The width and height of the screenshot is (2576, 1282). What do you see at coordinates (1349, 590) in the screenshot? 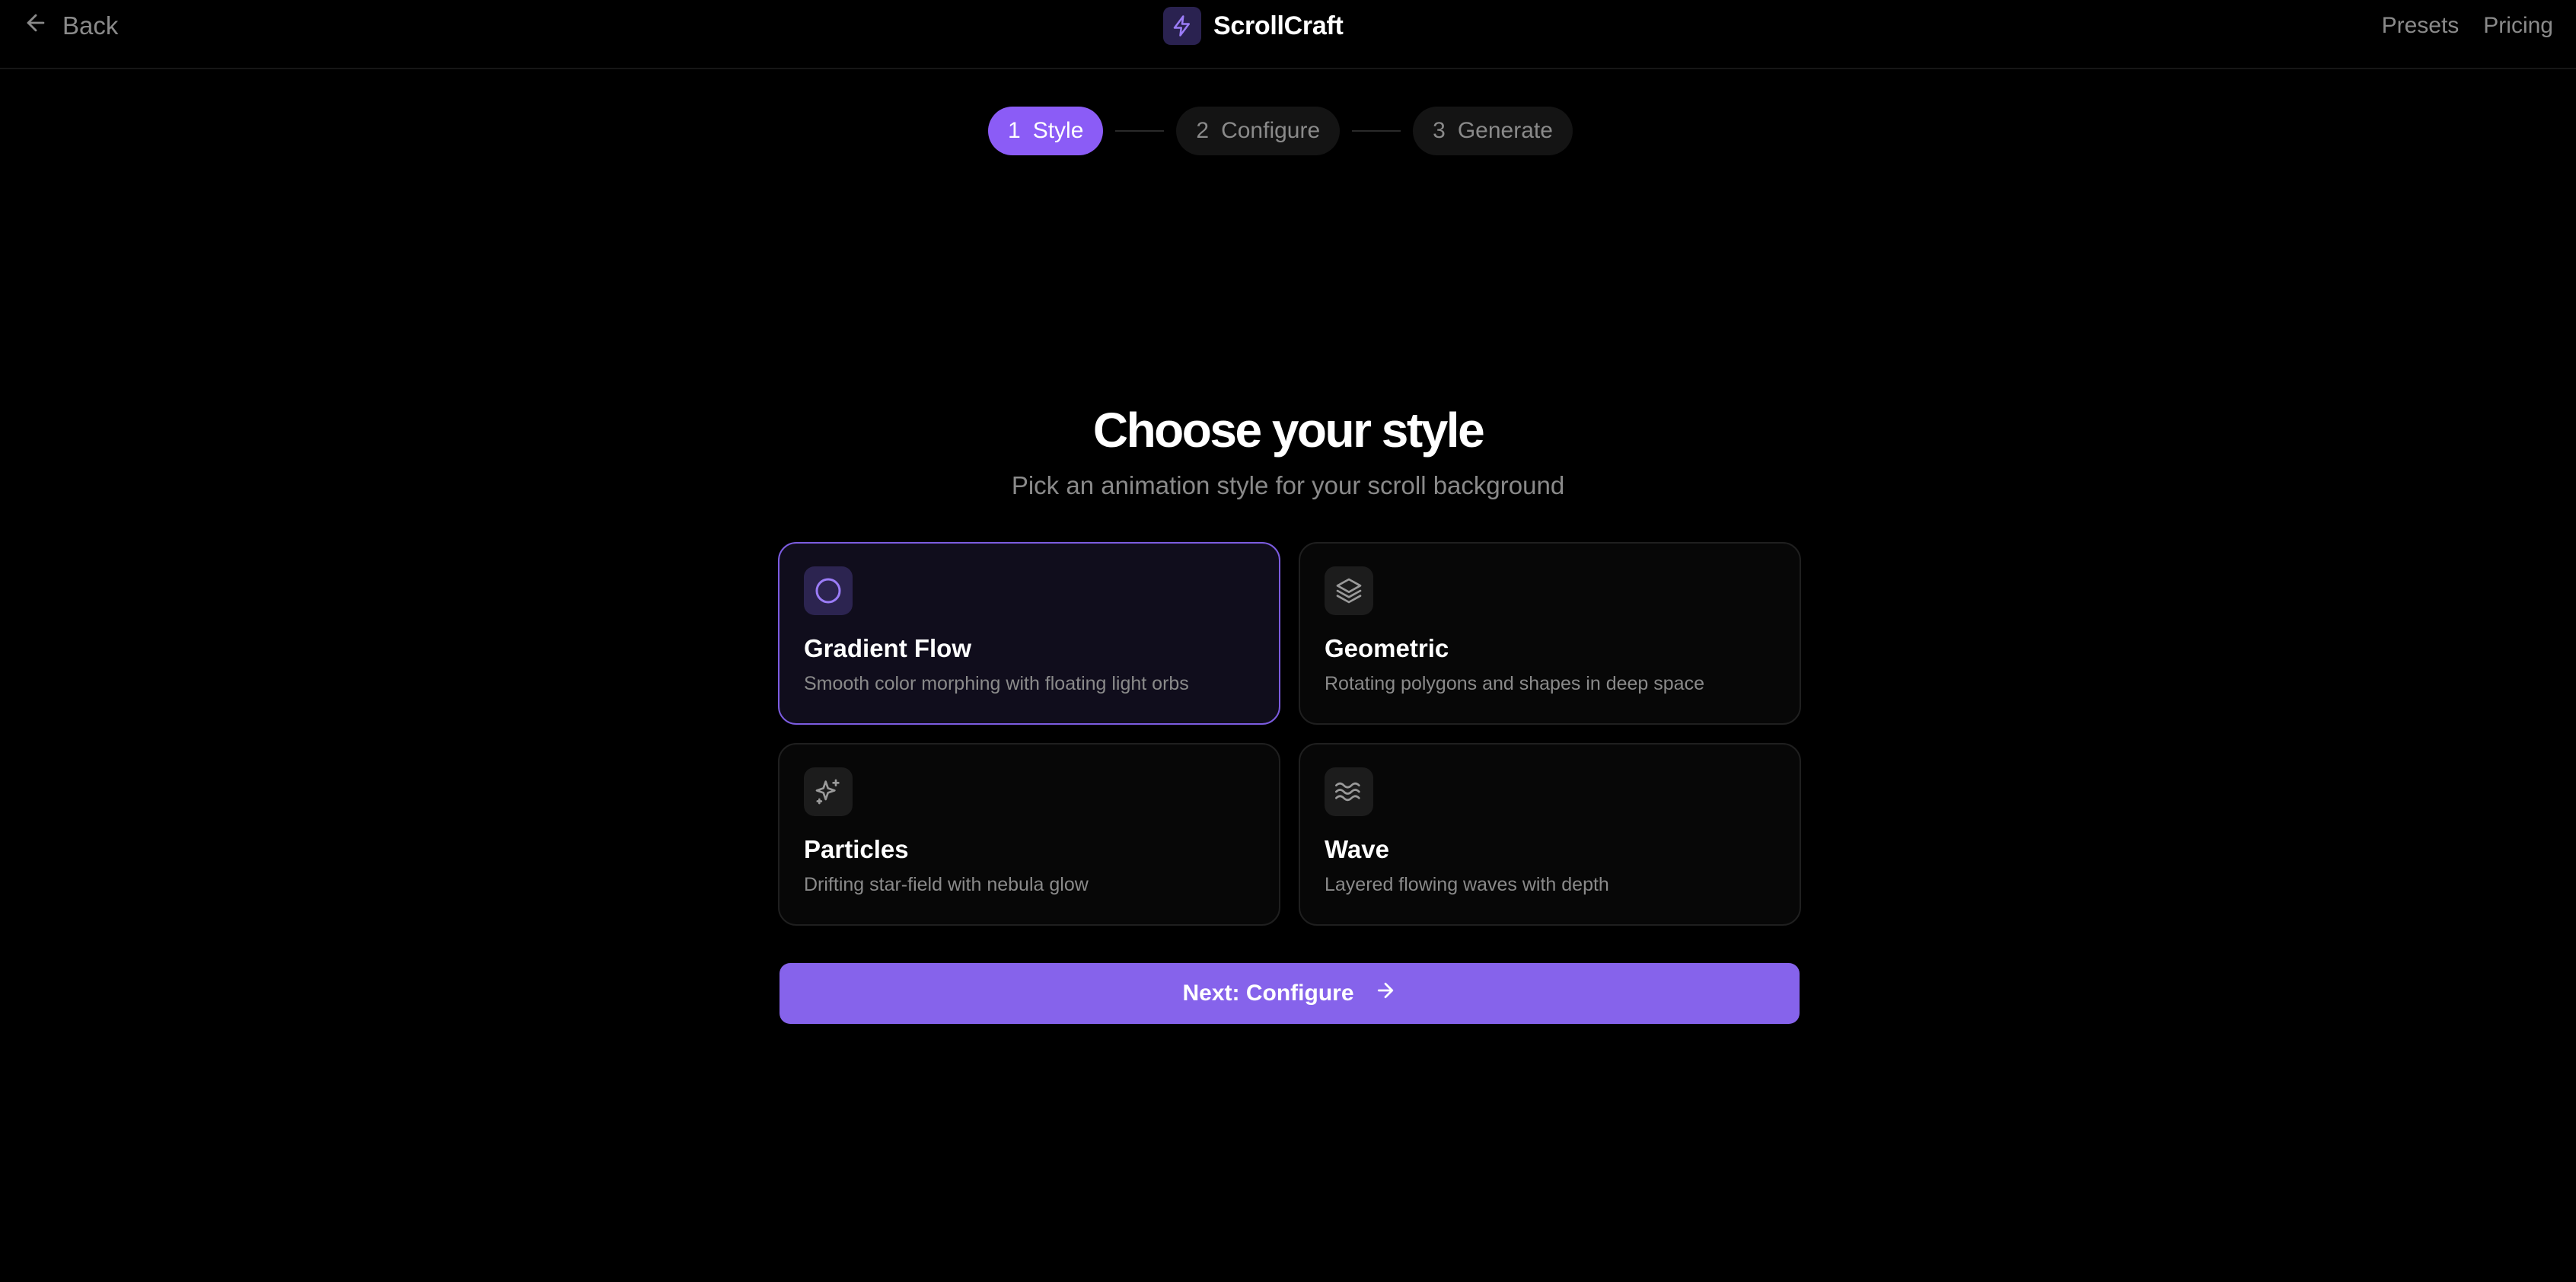
I see `layers-icon` at bounding box center [1349, 590].